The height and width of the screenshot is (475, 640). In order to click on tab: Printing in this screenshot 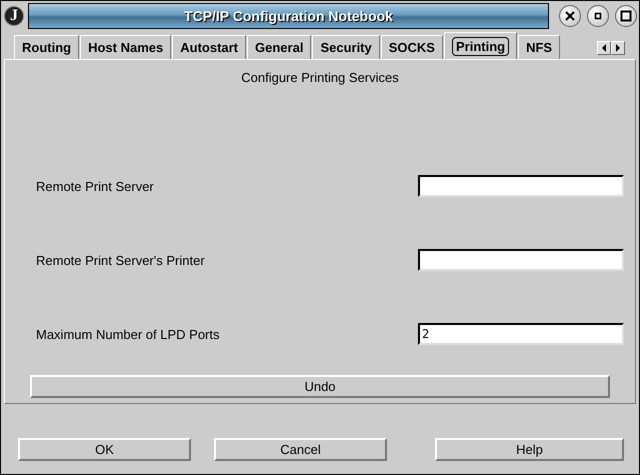, I will do `click(481, 45)`.